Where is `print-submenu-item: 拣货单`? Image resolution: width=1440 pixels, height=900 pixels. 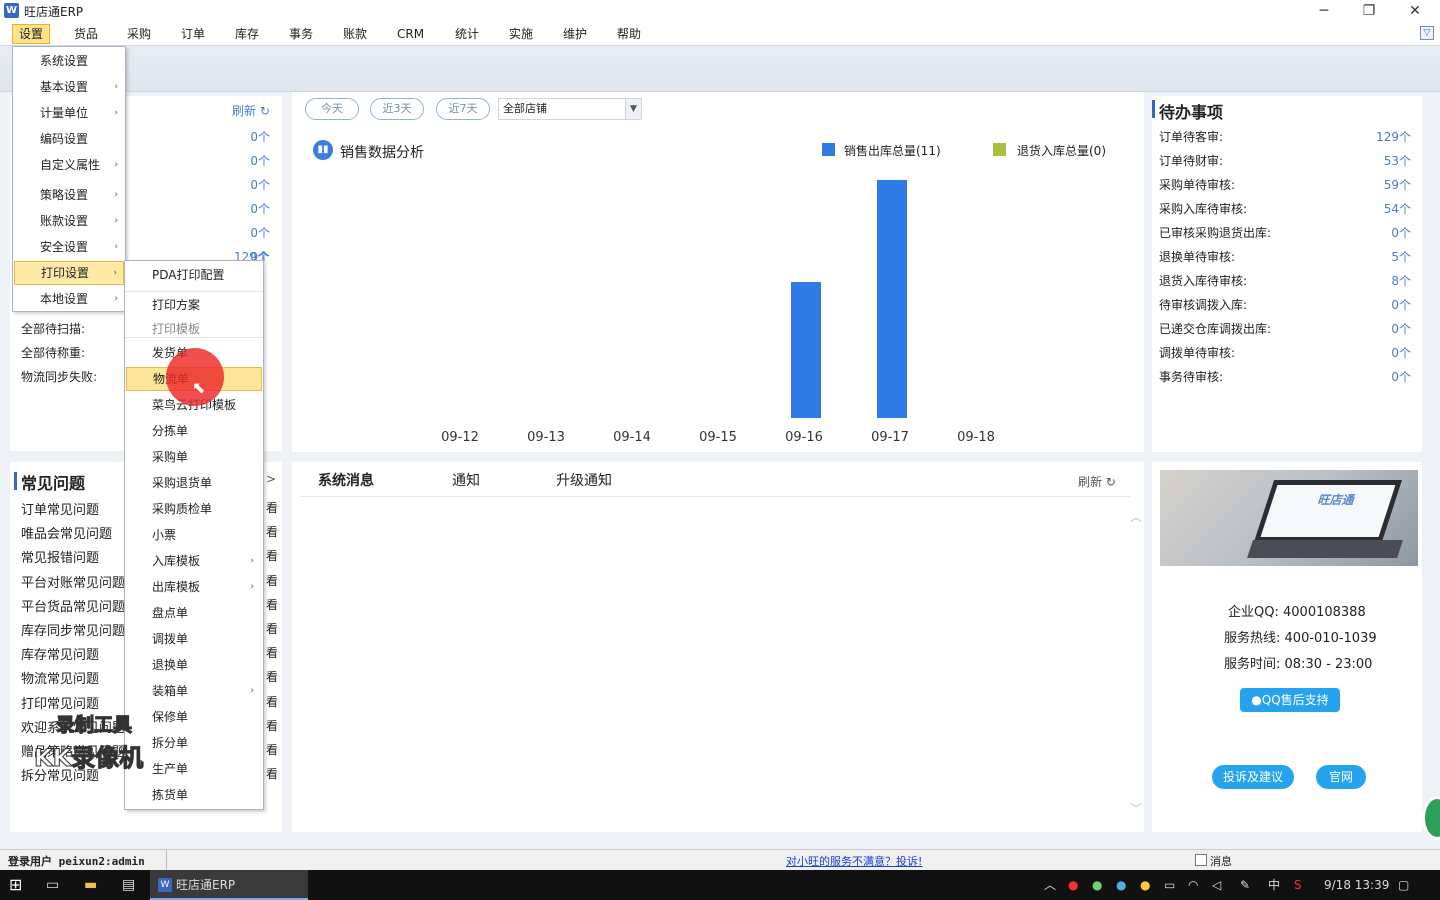 print-submenu-item: 拣货单 is located at coordinates (194, 795).